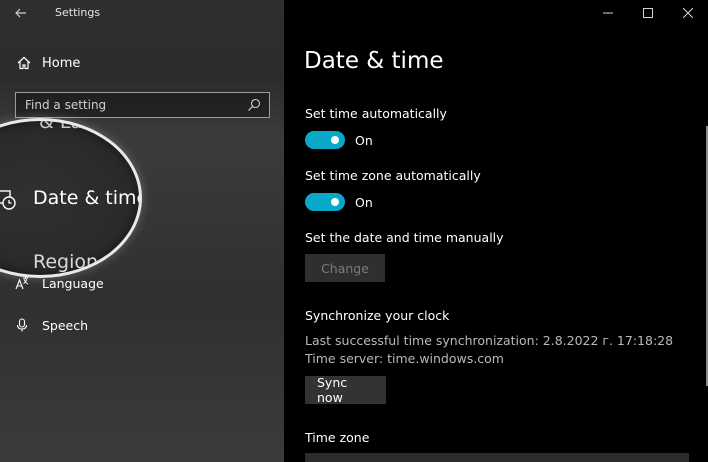  I want to click on page-title: Date & time, so click(374, 61).